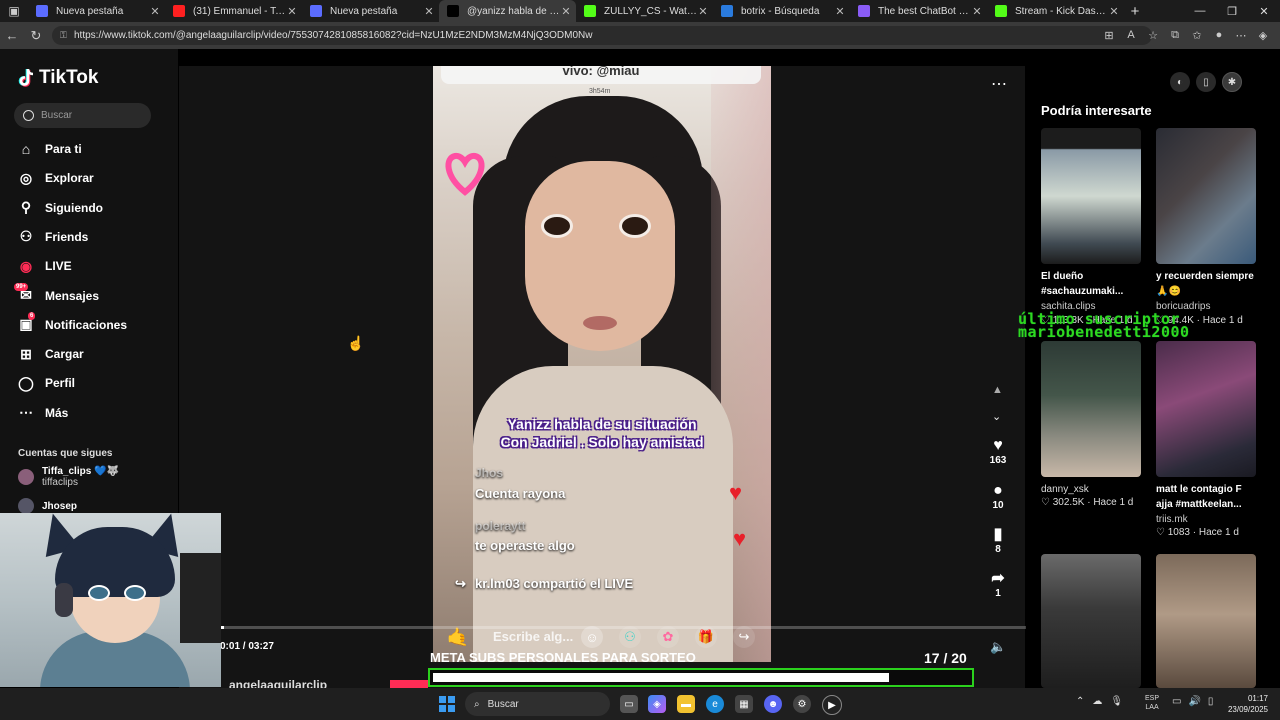  What do you see at coordinates (1065, 489) in the screenshot?
I see `rec-author: danny_xsk` at bounding box center [1065, 489].